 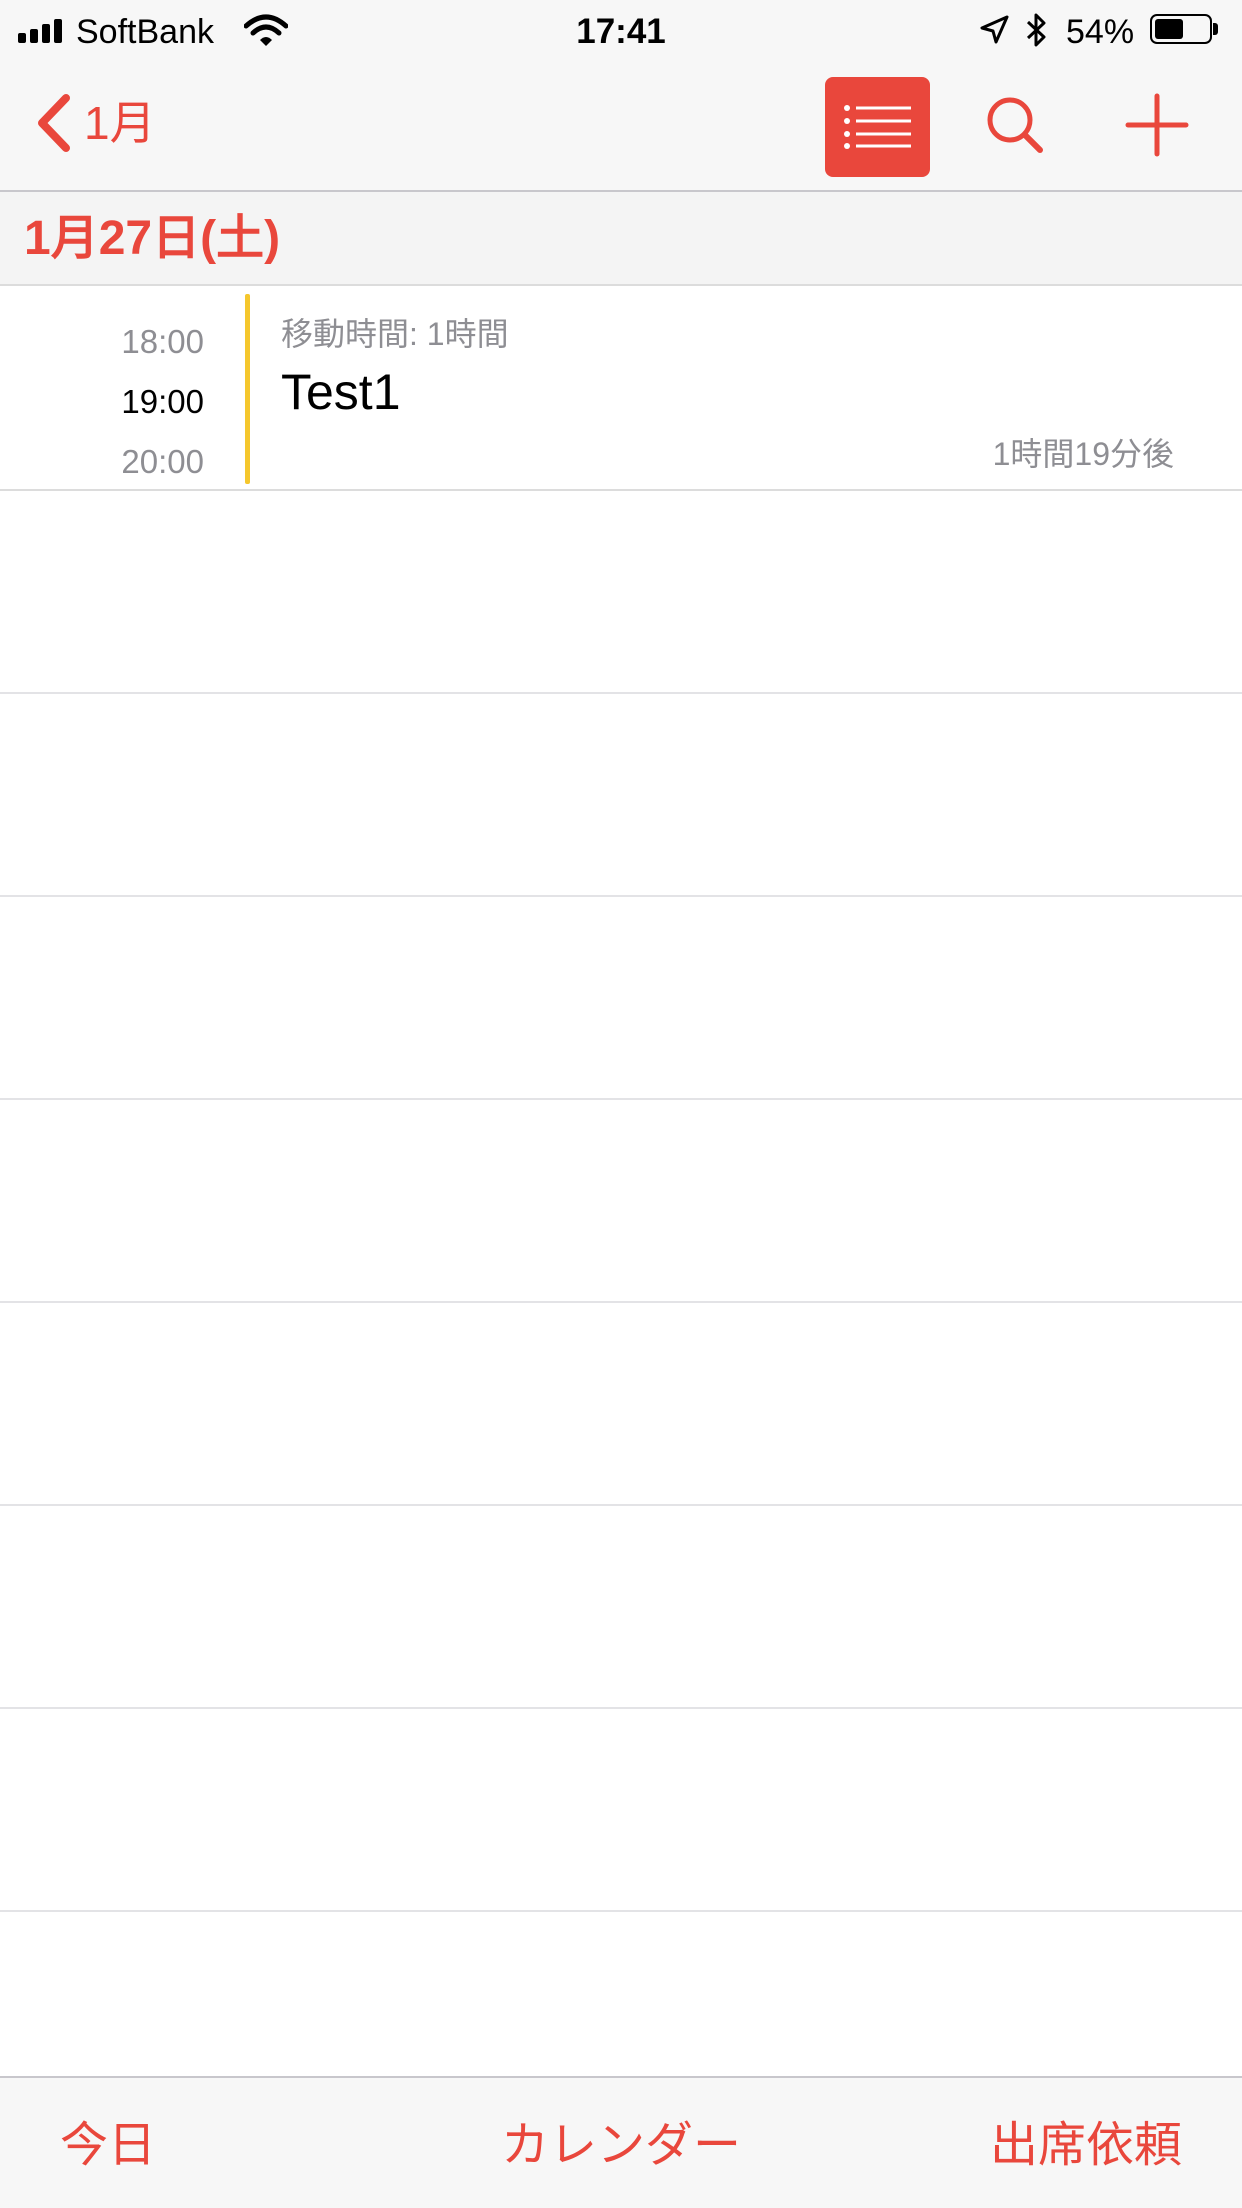 I want to click on list-icon, so click(x=877, y=127).